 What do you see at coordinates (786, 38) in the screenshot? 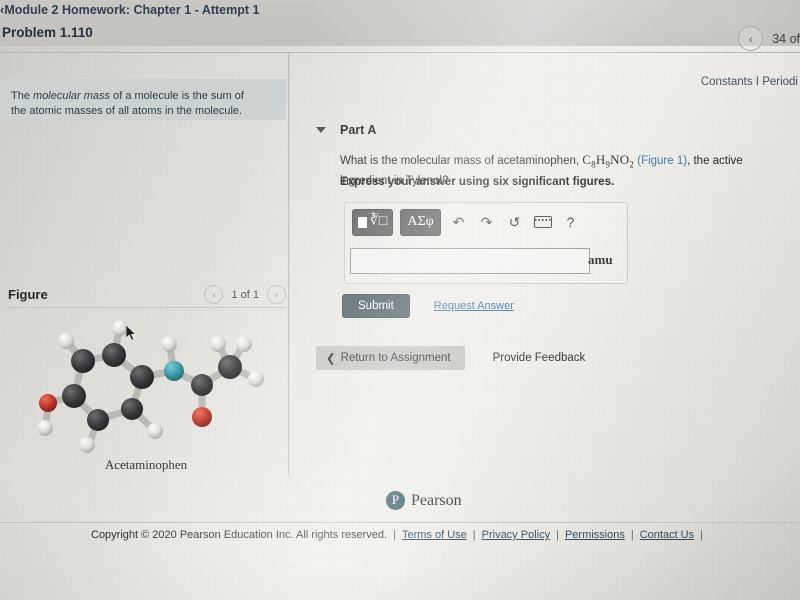
I see `problem-counter: 34 of` at bounding box center [786, 38].